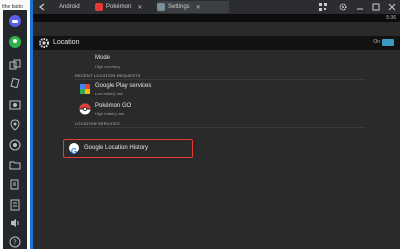 Image resolution: width=400 pixels, height=249 pixels. Describe the element at coordinates (161, 7) in the screenshot. I see `settings-icon` at that location.